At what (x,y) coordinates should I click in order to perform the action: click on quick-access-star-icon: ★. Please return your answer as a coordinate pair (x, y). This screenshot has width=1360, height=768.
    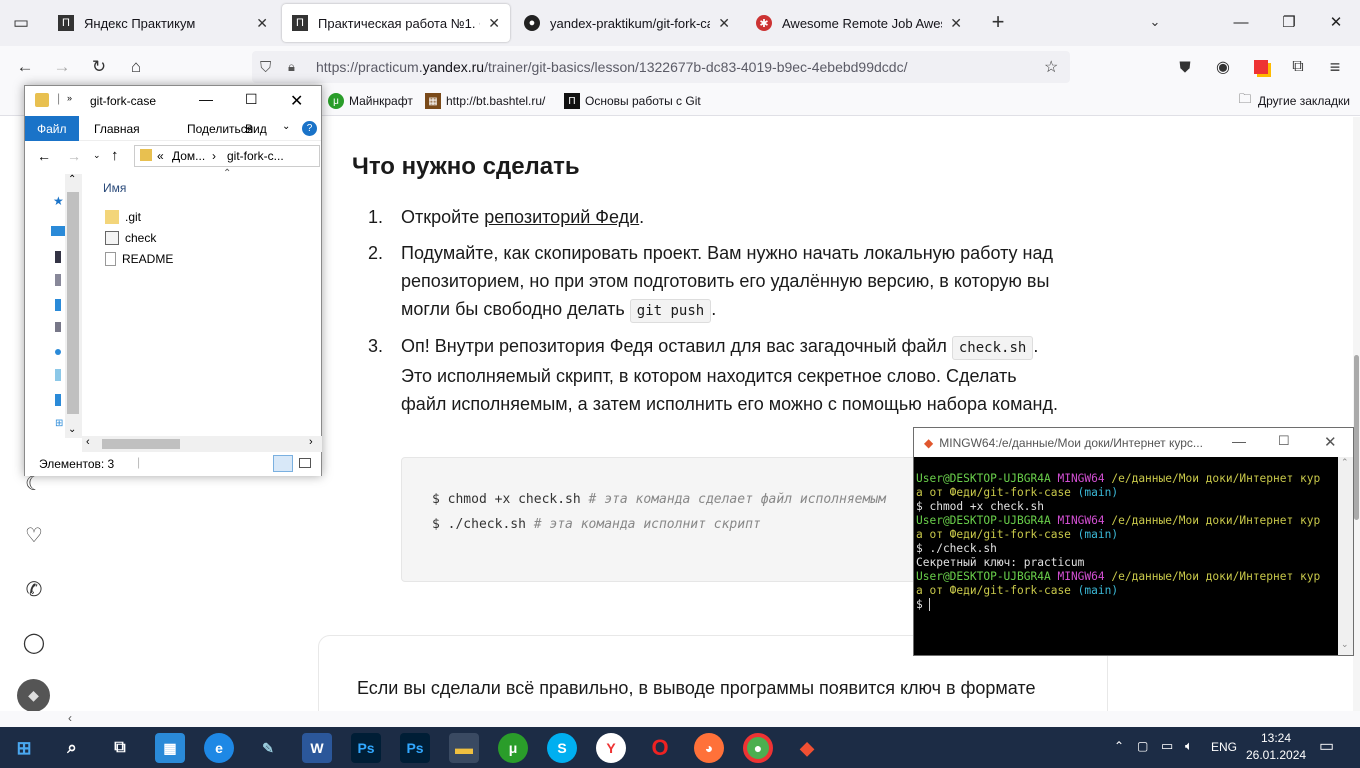
    Looking at the image, I should click on (58, 201).